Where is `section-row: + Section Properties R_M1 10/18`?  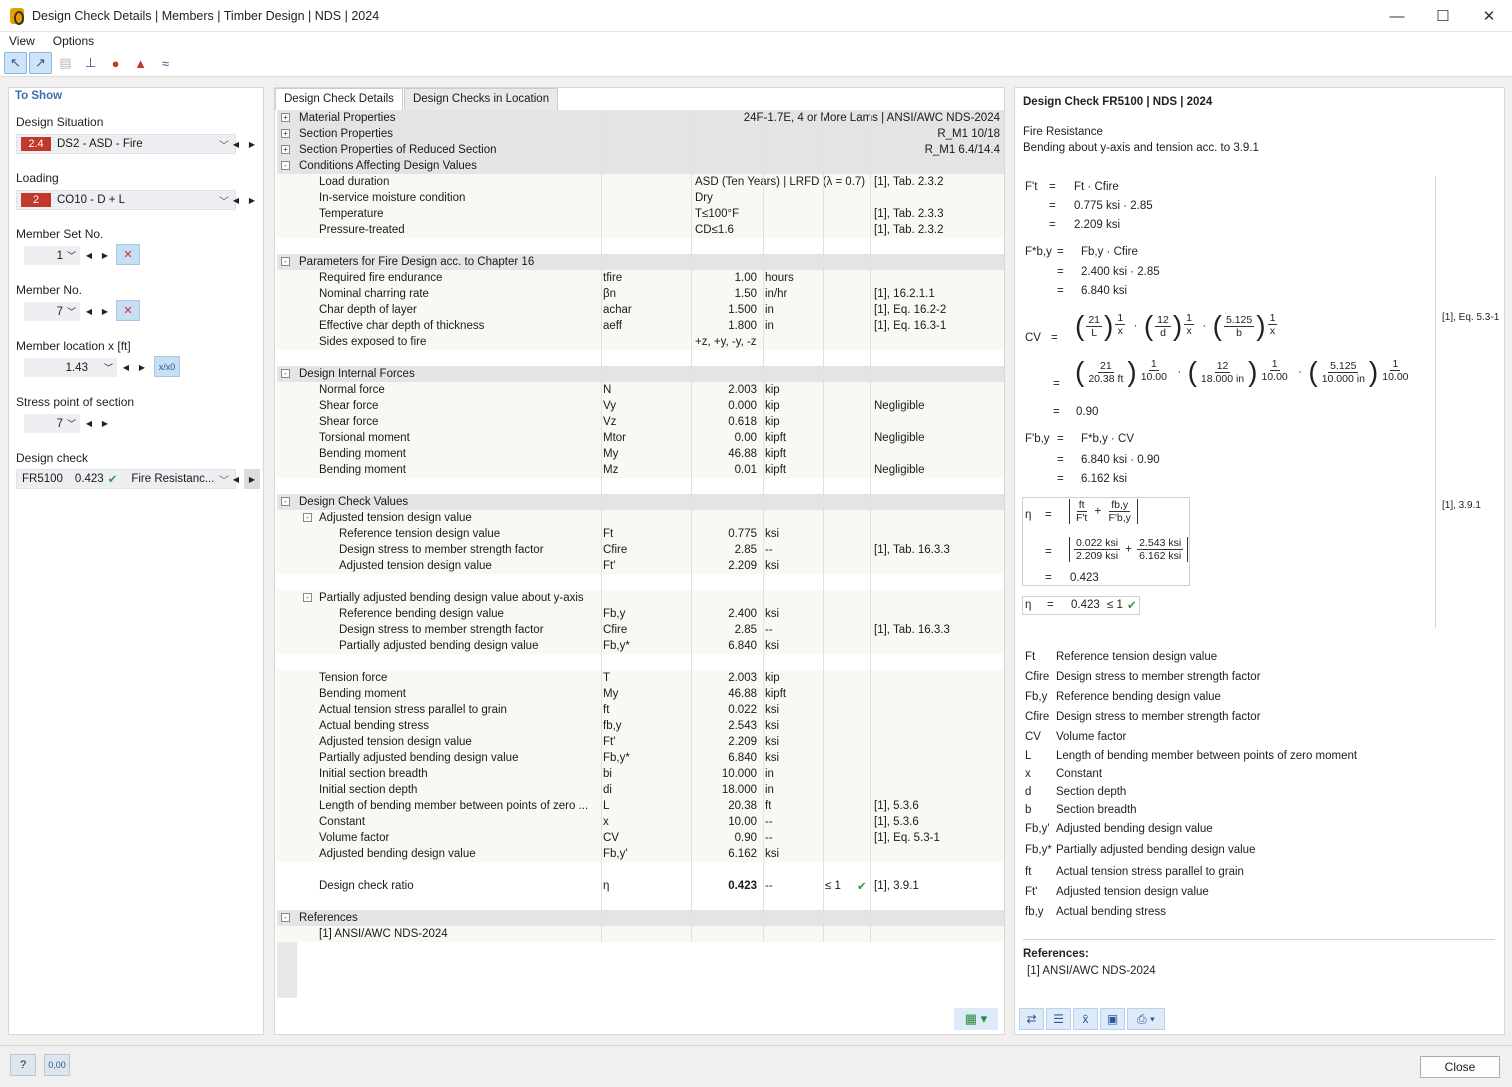 section-row: + Section Properties R_M1 10/18 is located at coordinates (640, 134).